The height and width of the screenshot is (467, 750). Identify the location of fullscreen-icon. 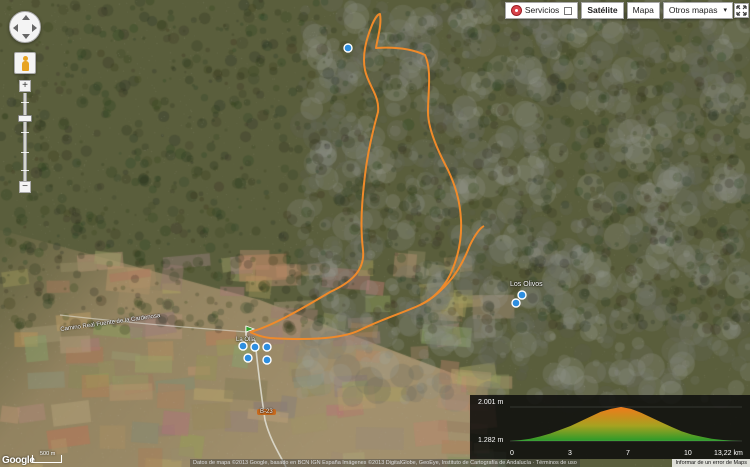
(741, 10).